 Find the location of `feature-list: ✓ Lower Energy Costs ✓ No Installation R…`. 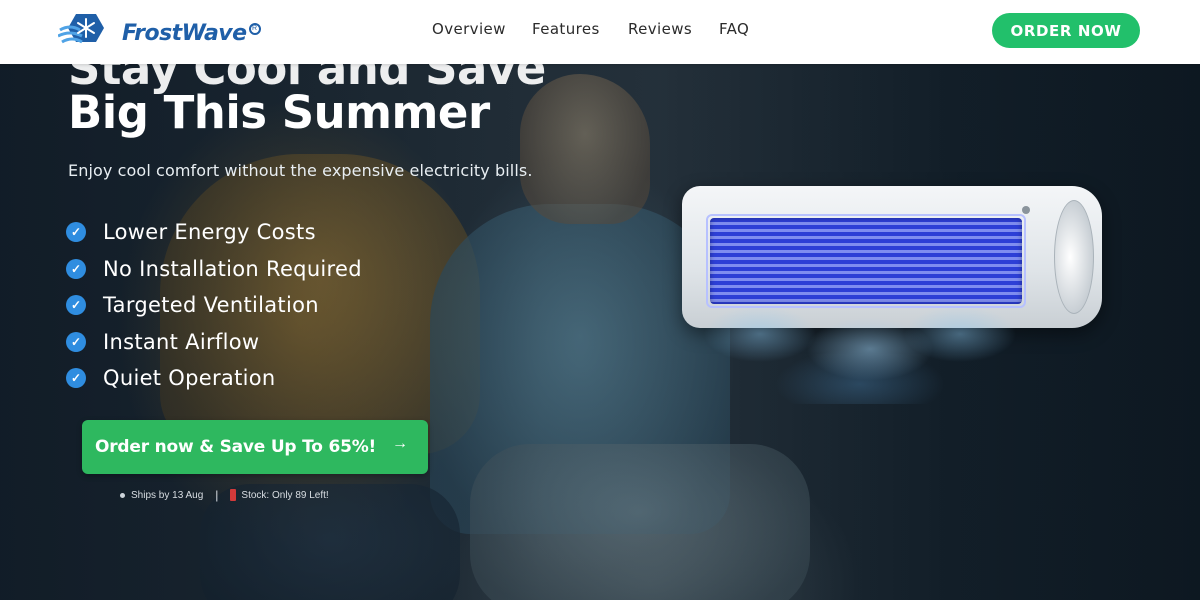

feature-list: ✓ Lower Energy Costs ✓ No Installation R… is located at coordinates (214, 305).